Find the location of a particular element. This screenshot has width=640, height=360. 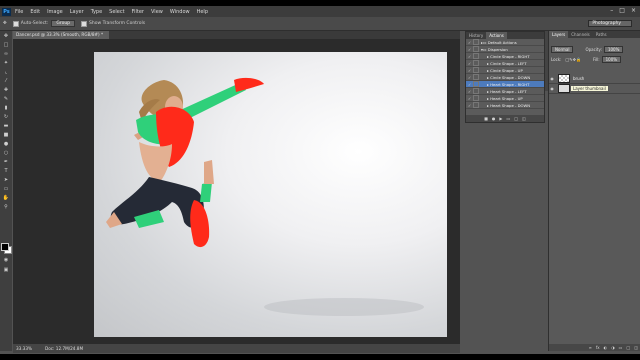

blur-icon: ● is located at coordinates (6, 144).